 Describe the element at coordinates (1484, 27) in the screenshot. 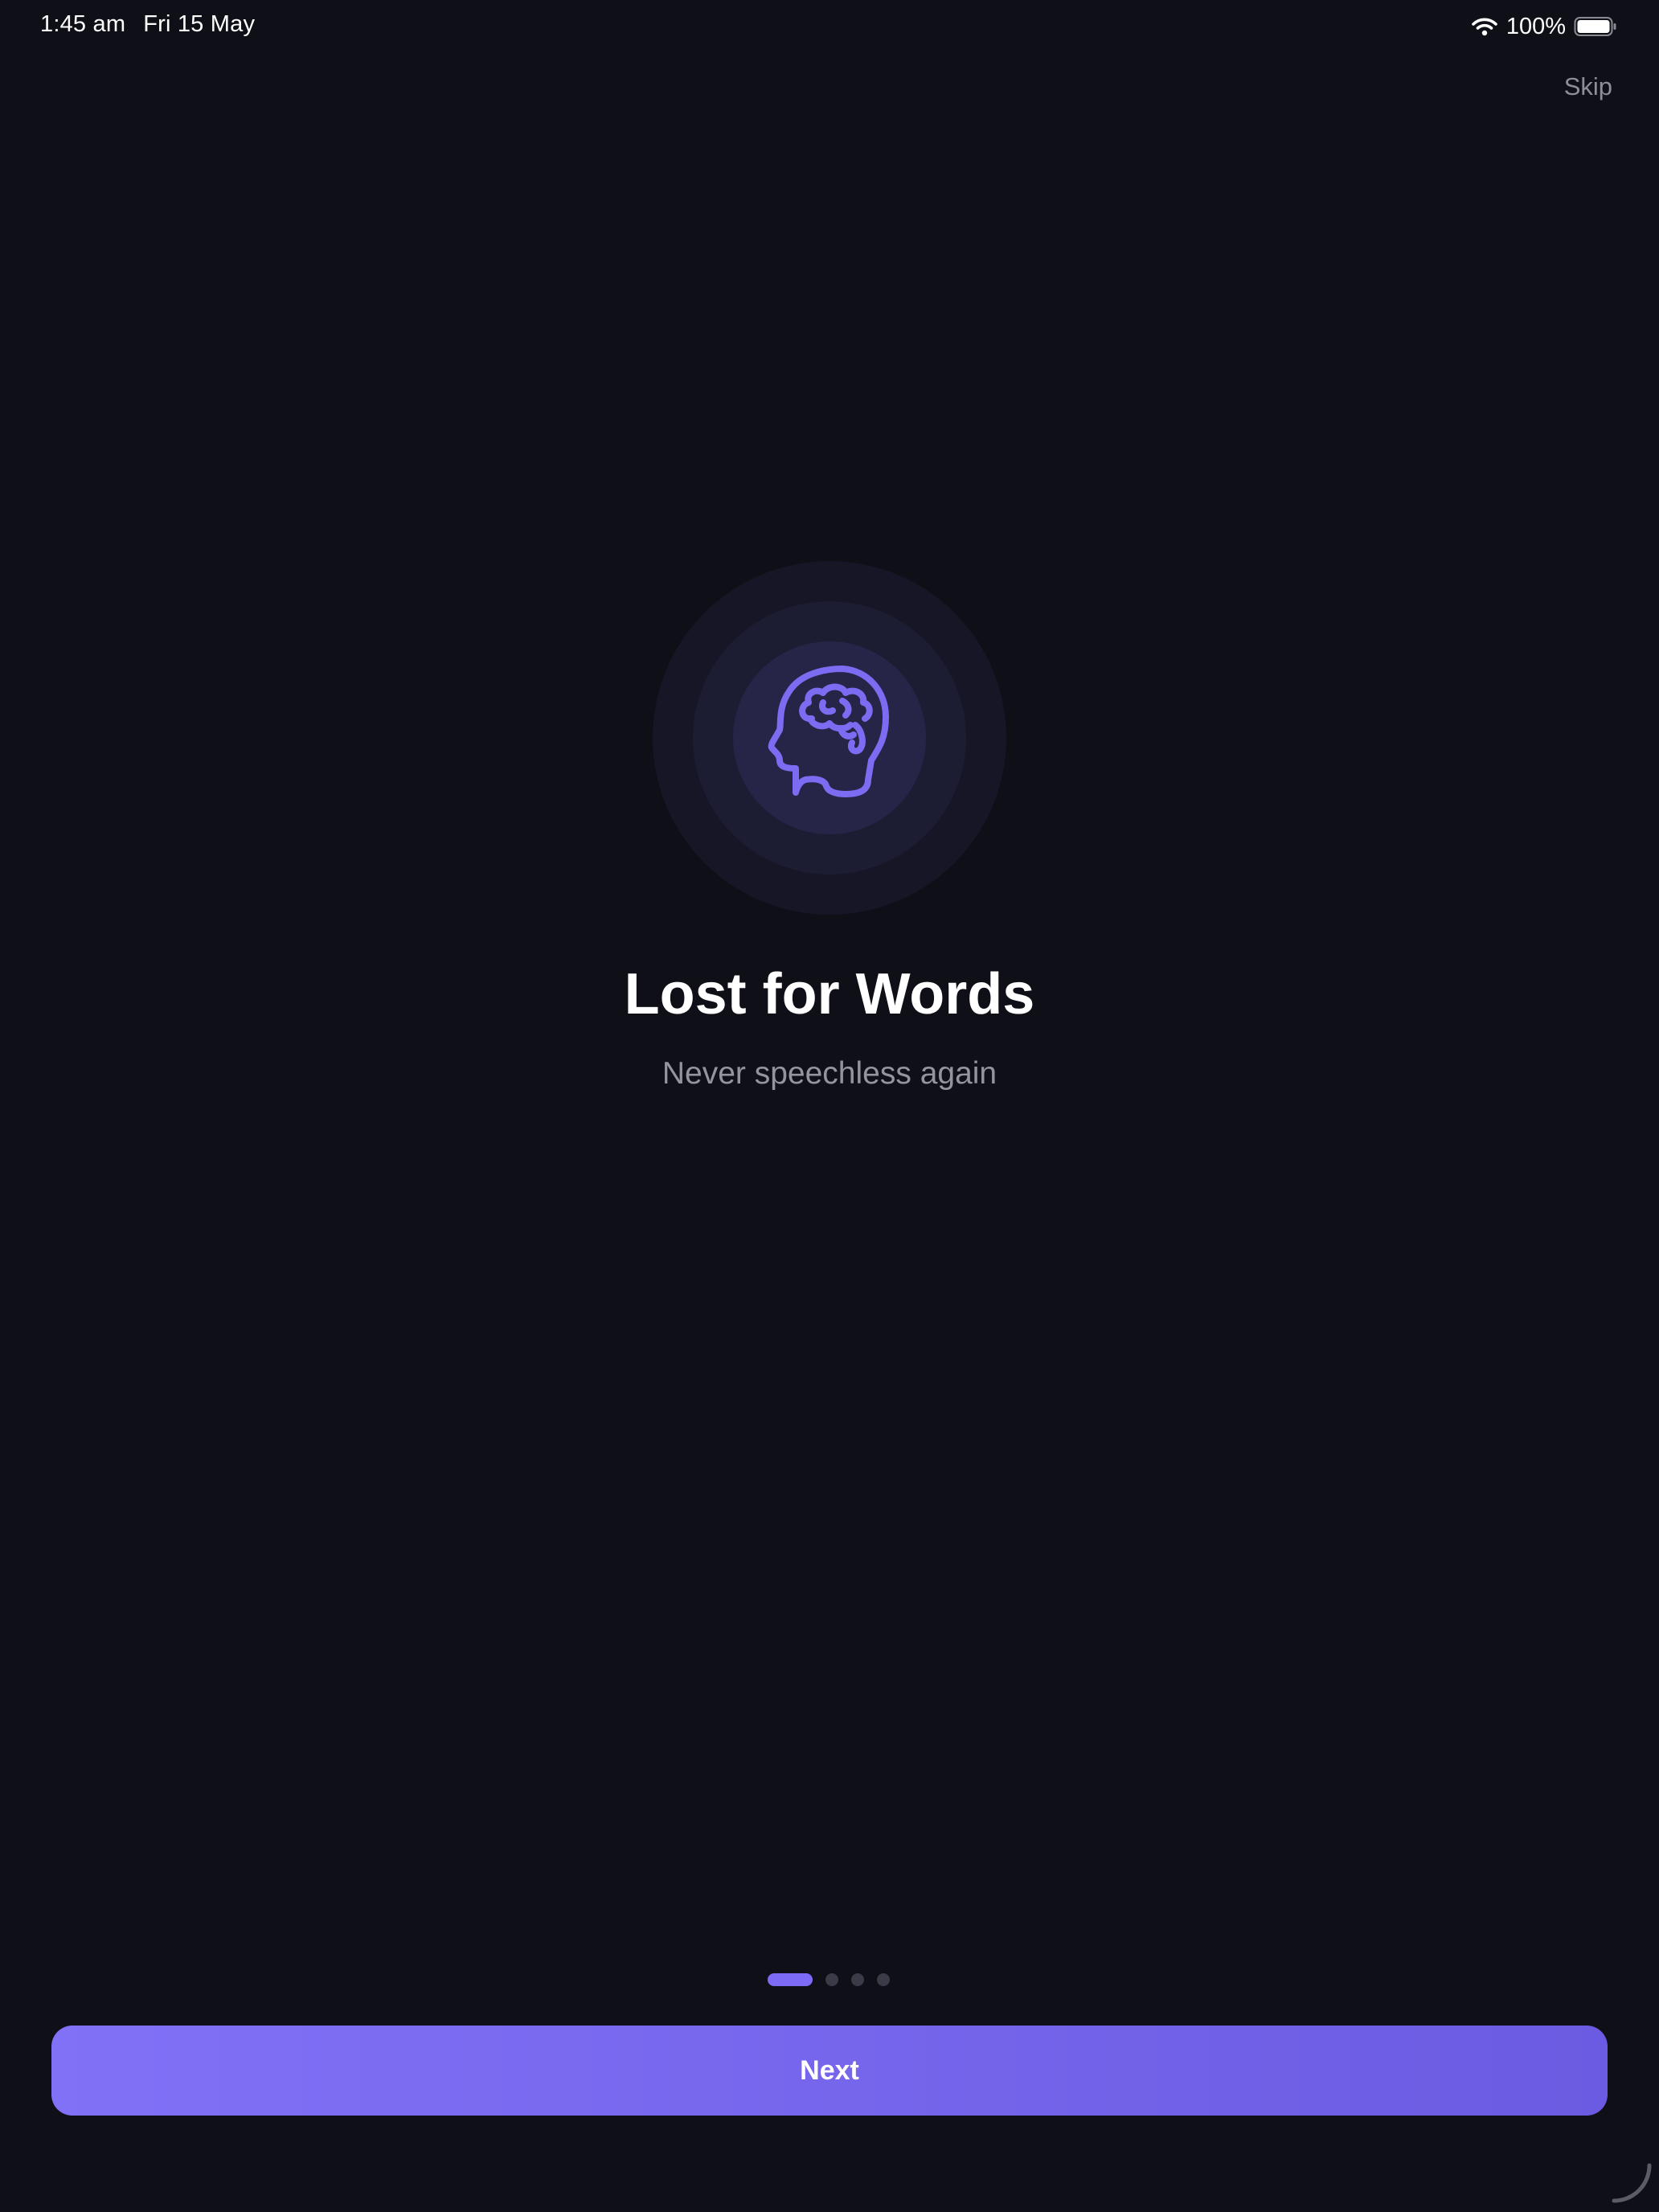

I see `wifi-icon` at that location.